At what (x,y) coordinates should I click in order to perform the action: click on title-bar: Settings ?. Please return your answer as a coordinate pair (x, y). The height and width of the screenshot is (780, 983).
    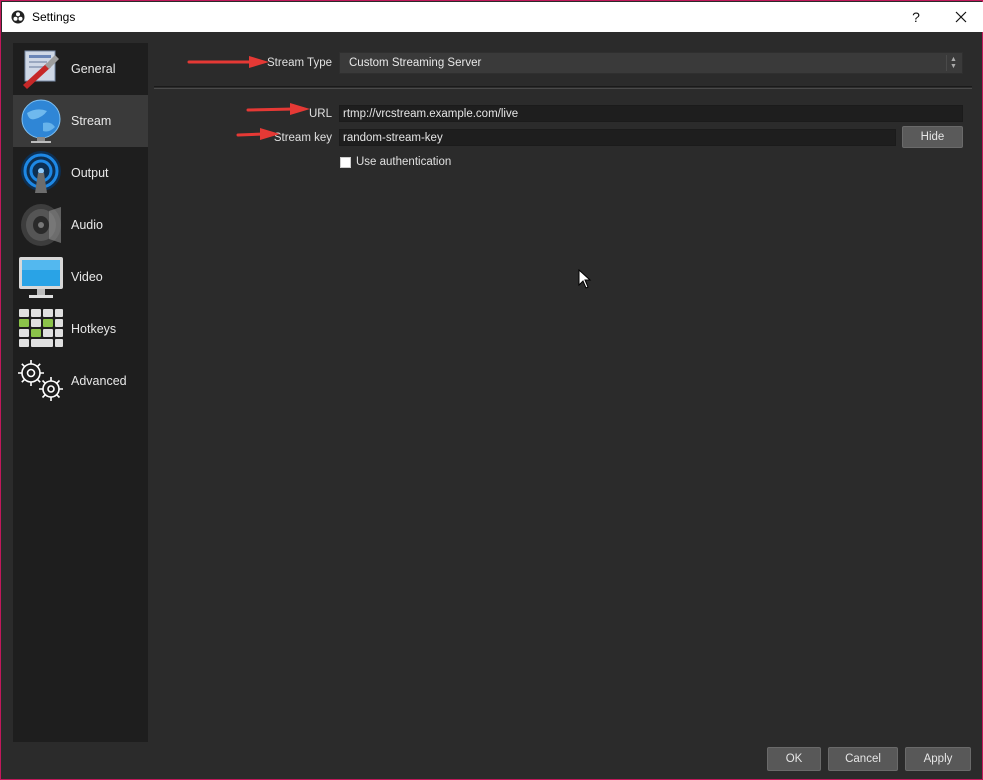
    Looking at the image, I should click on (492, 17).